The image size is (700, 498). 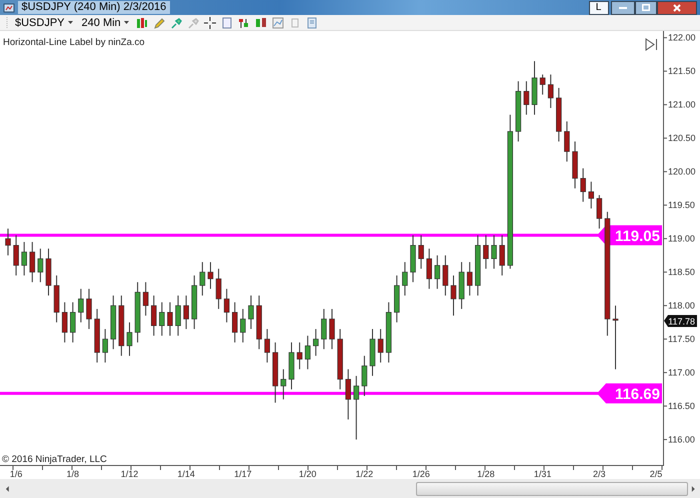 I want to click on price-tick-label: 117.50, so click(x=681, y=339).